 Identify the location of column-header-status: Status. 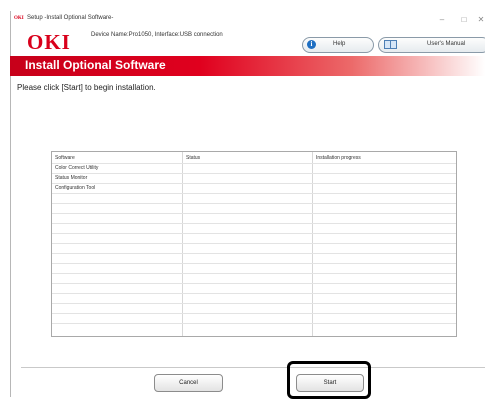
(193, 158).